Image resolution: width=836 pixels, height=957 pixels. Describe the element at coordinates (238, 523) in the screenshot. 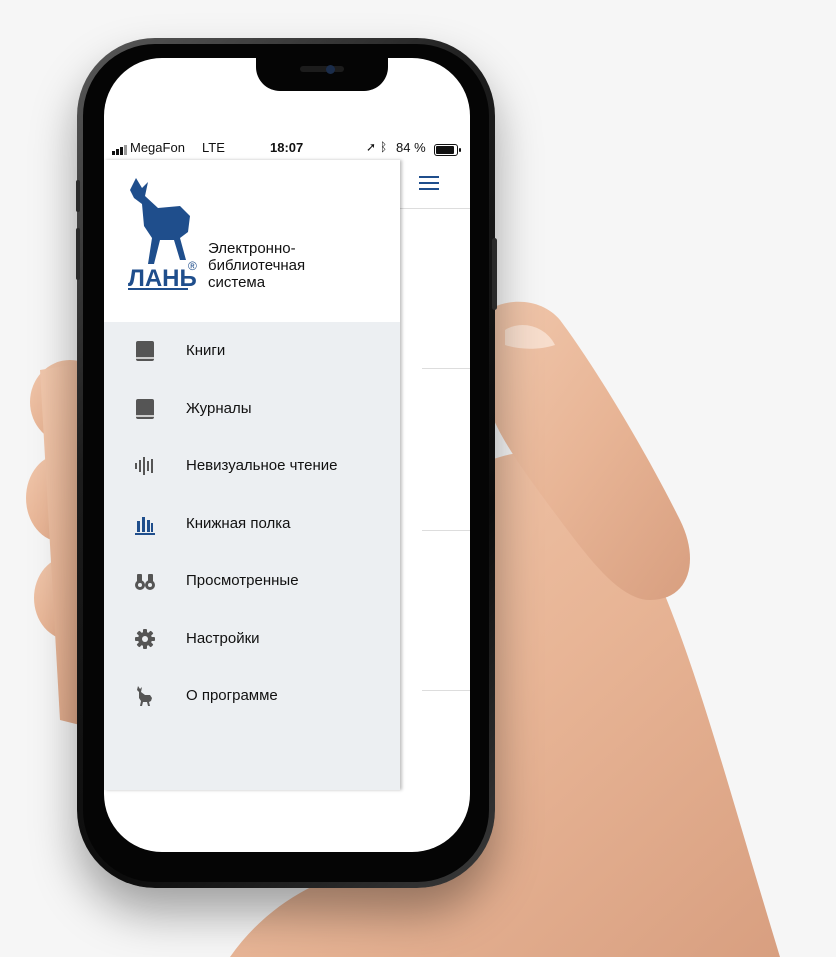

I see `menu-item-label: Книжная полка` at that location.